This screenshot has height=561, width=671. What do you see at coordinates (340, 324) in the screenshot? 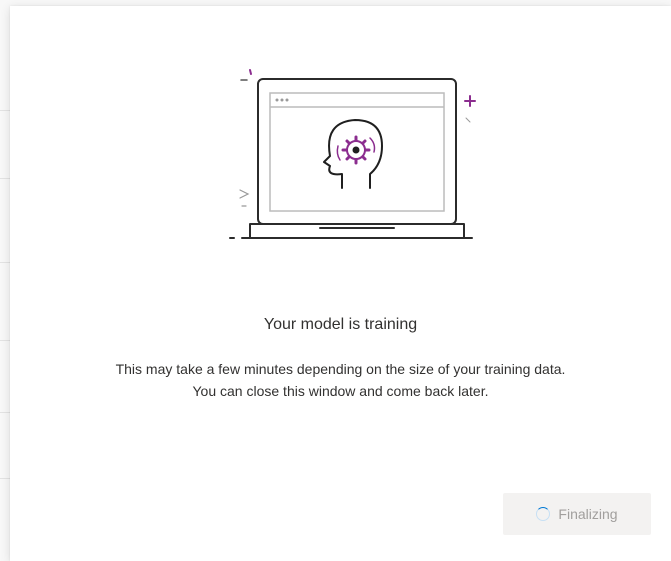
I see `dialog-title: Your model is training` at bounding box center [340, 324].